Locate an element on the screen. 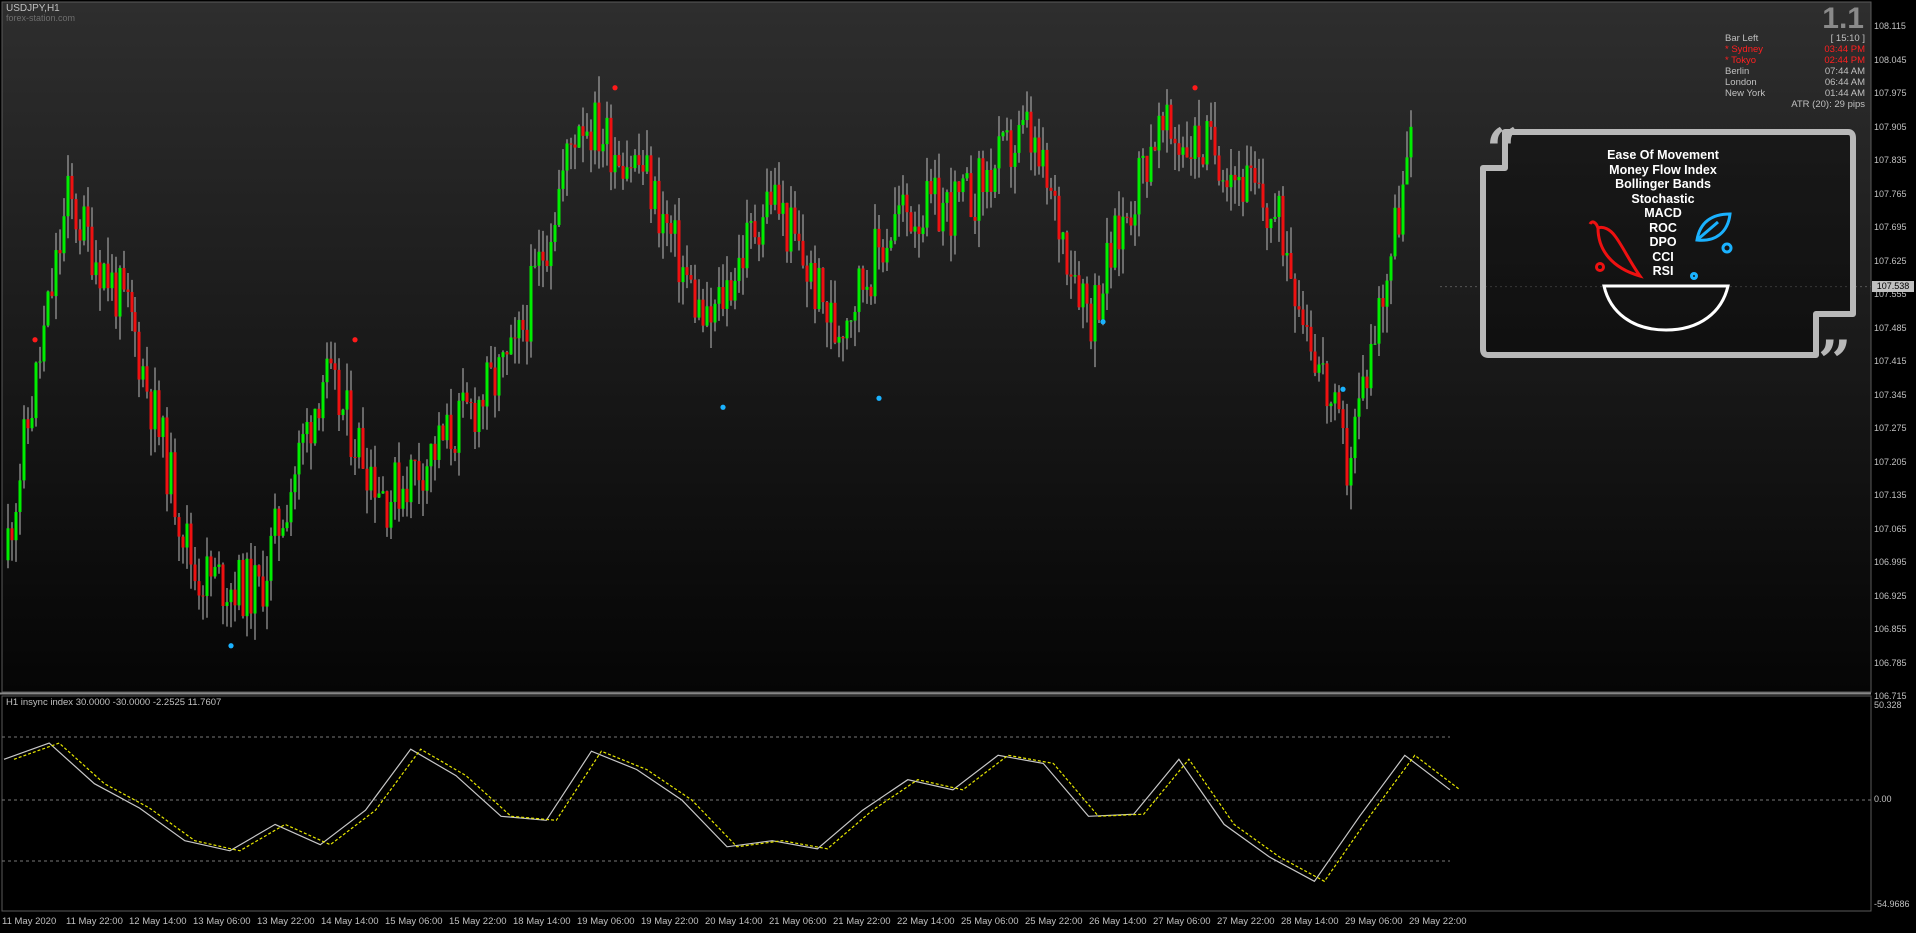 The image size is (1916, 933). version-badge: 1.1 is located at coordinates (1843, 18).